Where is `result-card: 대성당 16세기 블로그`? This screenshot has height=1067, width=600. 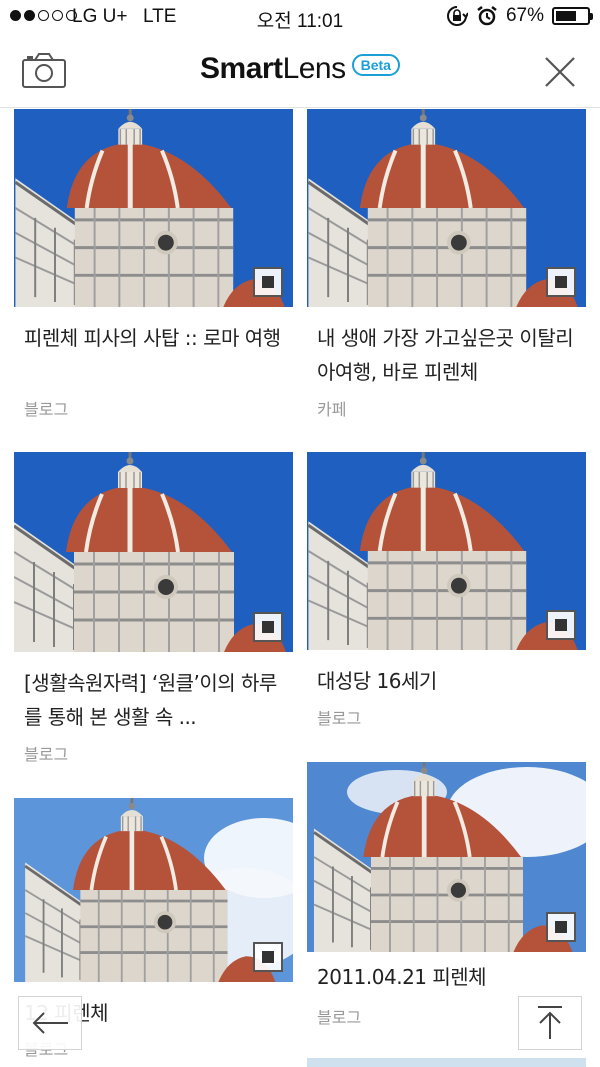
result-card: 대성당 16세기 블로그 is located at coordinates (446, 597).